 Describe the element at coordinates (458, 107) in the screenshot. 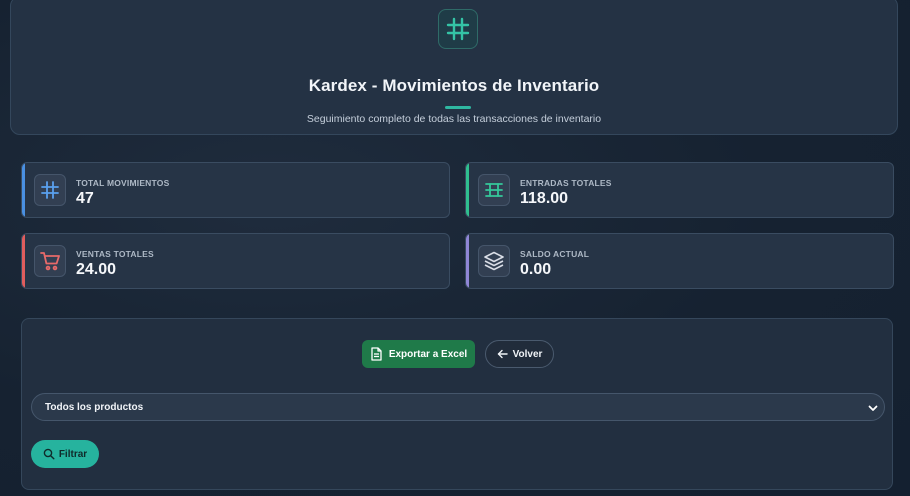

I see `title-underline` at that location.